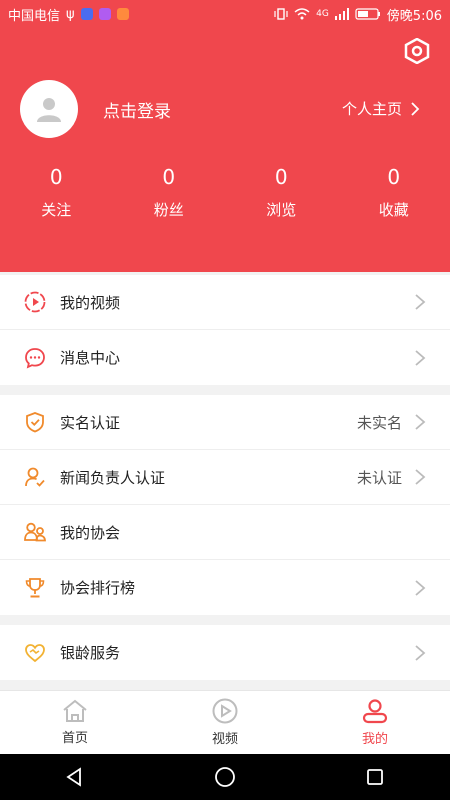  What do you see at coordinates (225, 477) in the screenshot?
I see `menu-item-news-editor-auth: 新闻负责人认证 未认证` at bounding box center [225, 477].